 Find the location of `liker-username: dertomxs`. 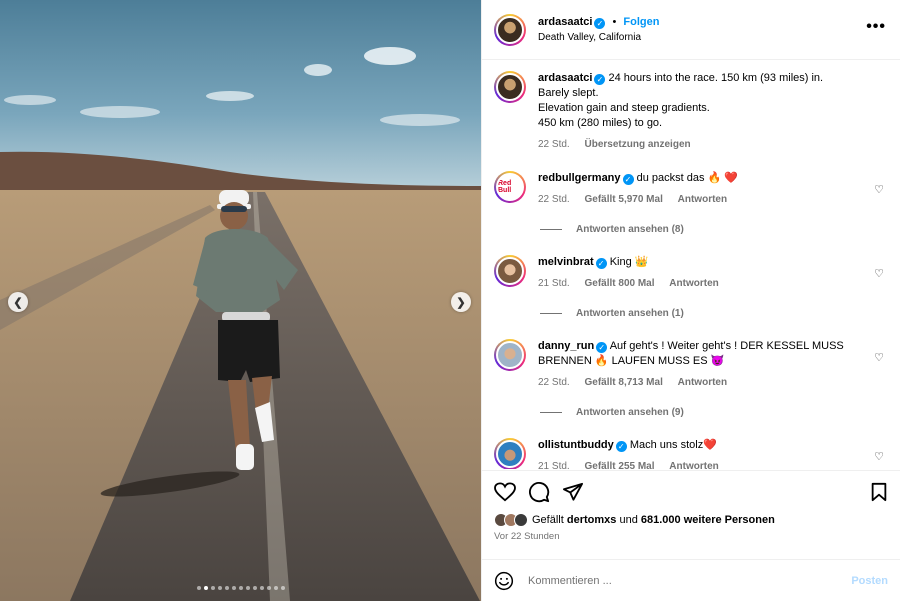

liker-username: dertomxs is located at coordinates (592, 520).